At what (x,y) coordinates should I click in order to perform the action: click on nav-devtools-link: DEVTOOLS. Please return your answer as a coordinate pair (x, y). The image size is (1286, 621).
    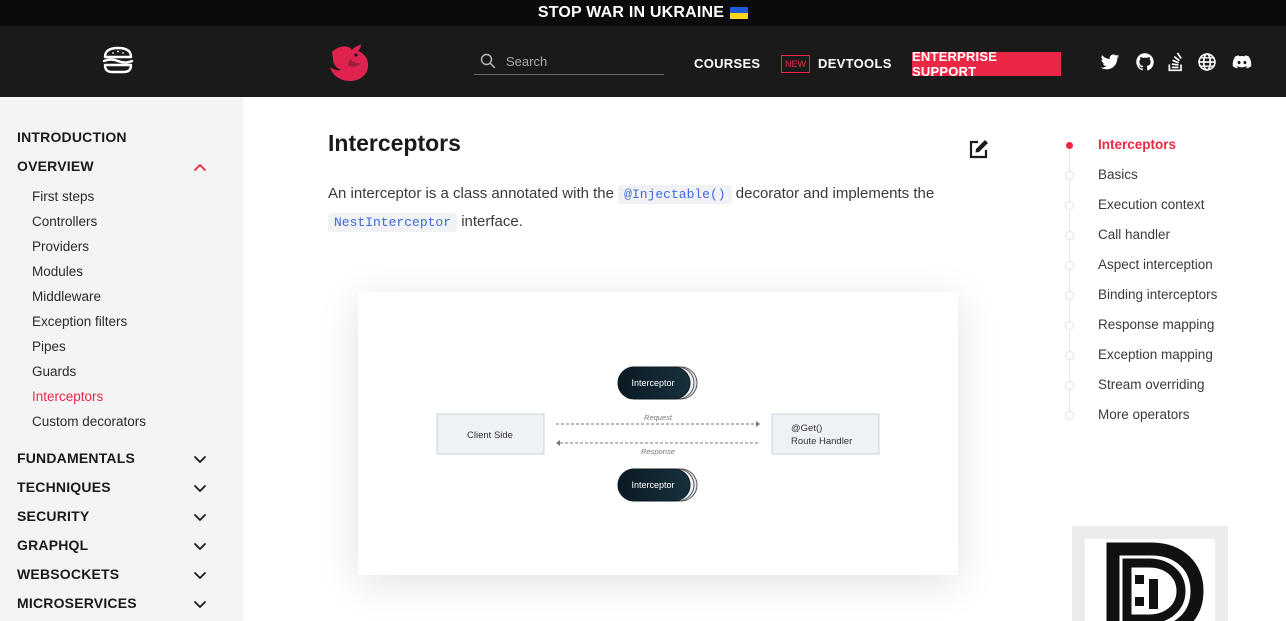
    Looking at the image, I should click on (855, 63).